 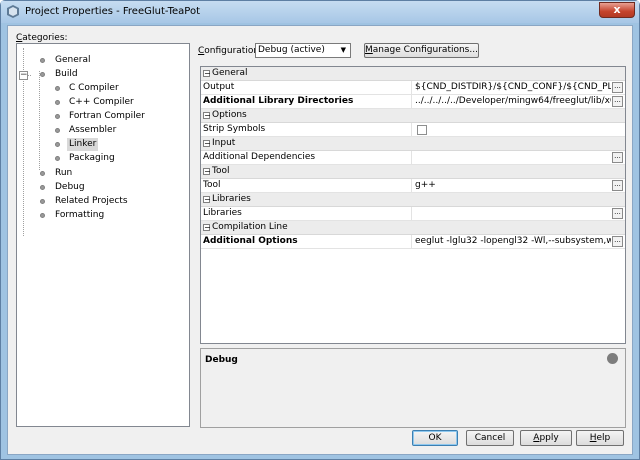 What do you see at coordinates (250, 241) in the screenshot?
I see `property-name: Additional Options` at bounding box center [250, 241].